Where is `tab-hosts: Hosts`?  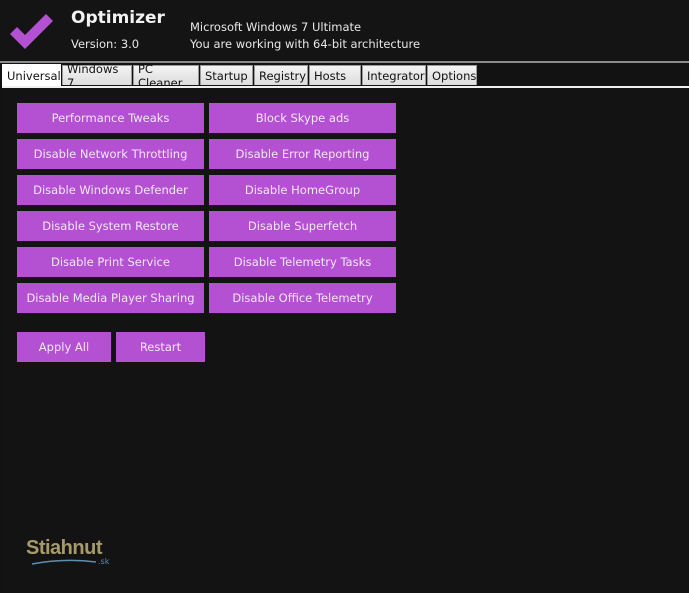 tab-hosts: Hosts is located at coordinates (335, 75).